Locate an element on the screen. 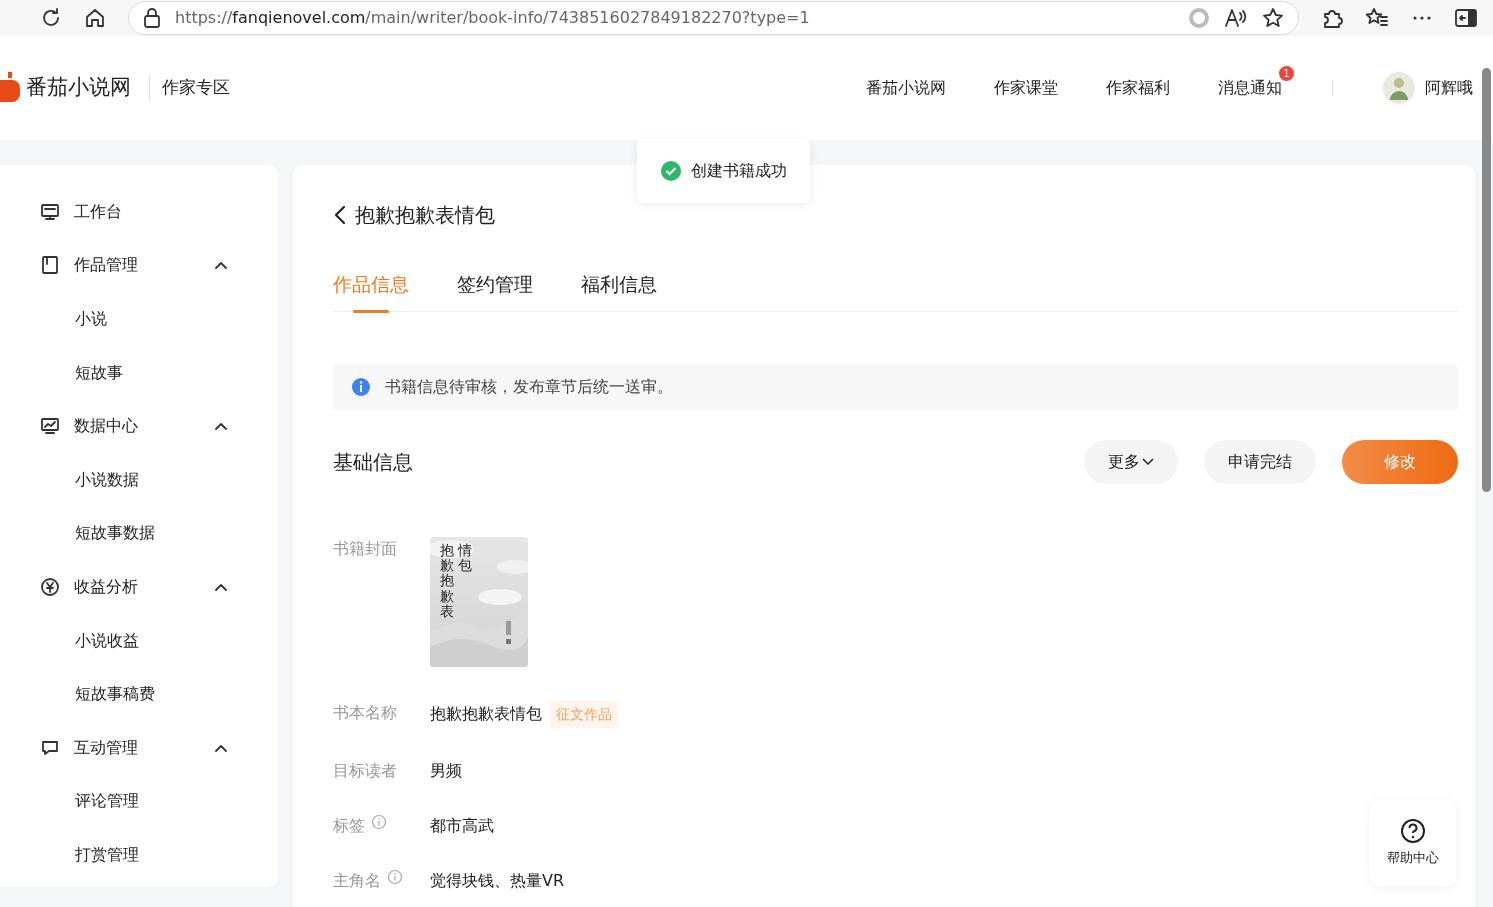 The width and height of the screenshot is (1493, 907). lock-icon is located at coordinates (152, 18).